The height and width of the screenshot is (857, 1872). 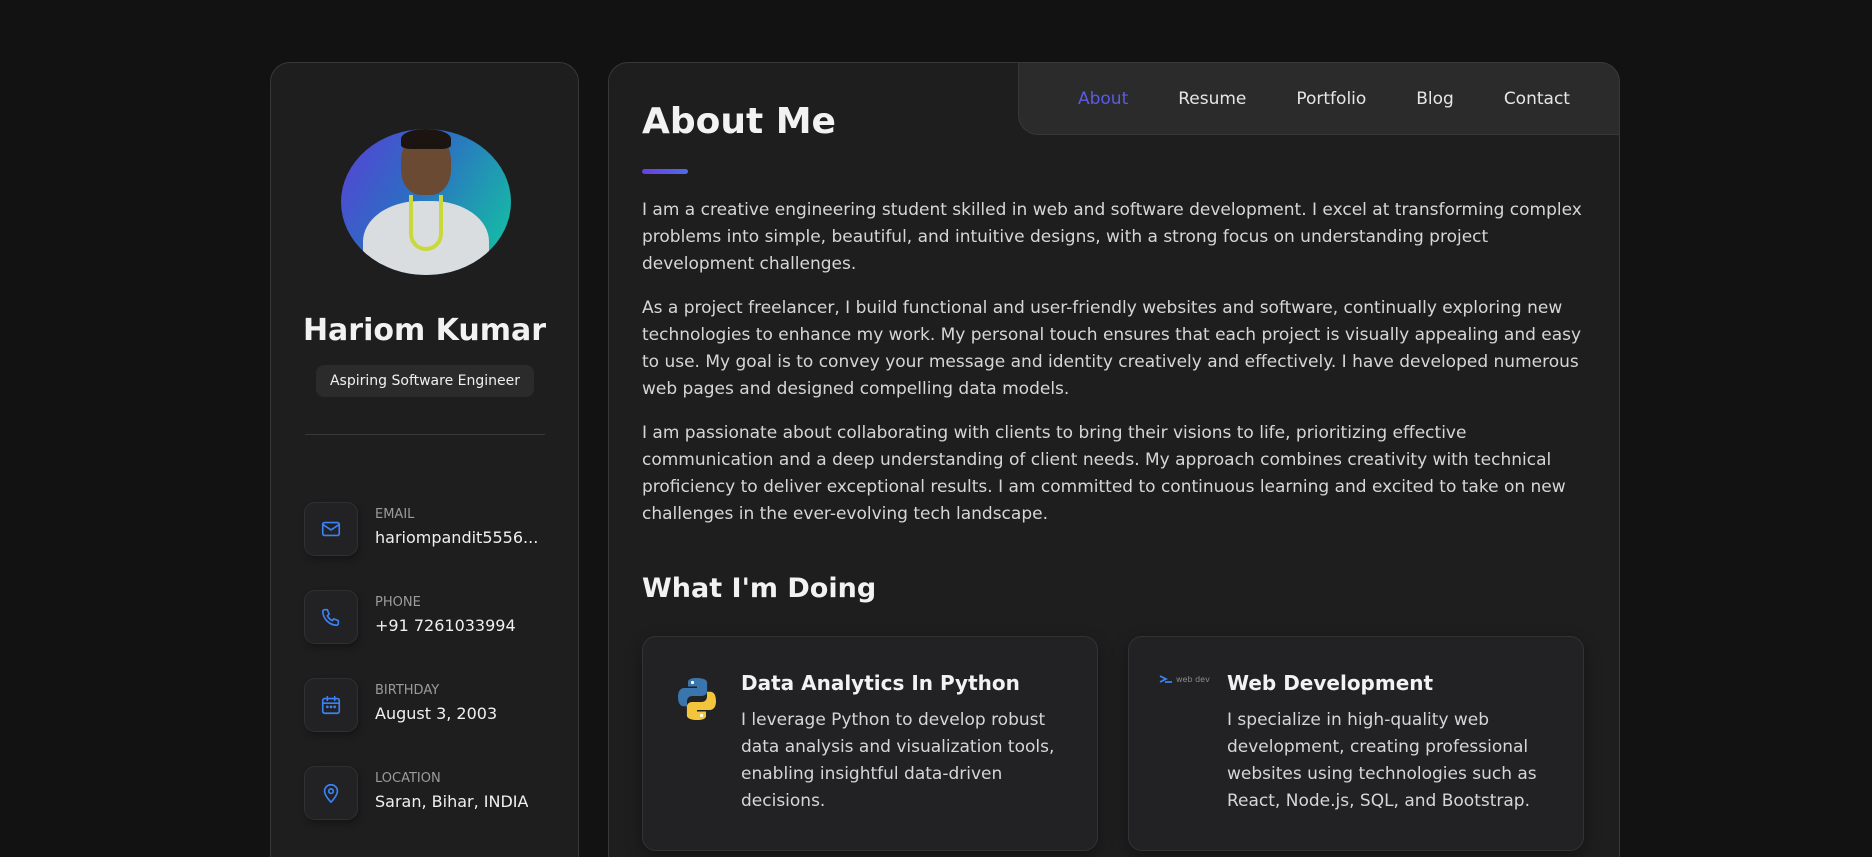 What do you see at coordinates (452, 801) in the screenshot?
I see `location-value: Saran, Bihar, INDIA` at bounding box center [452, 801].